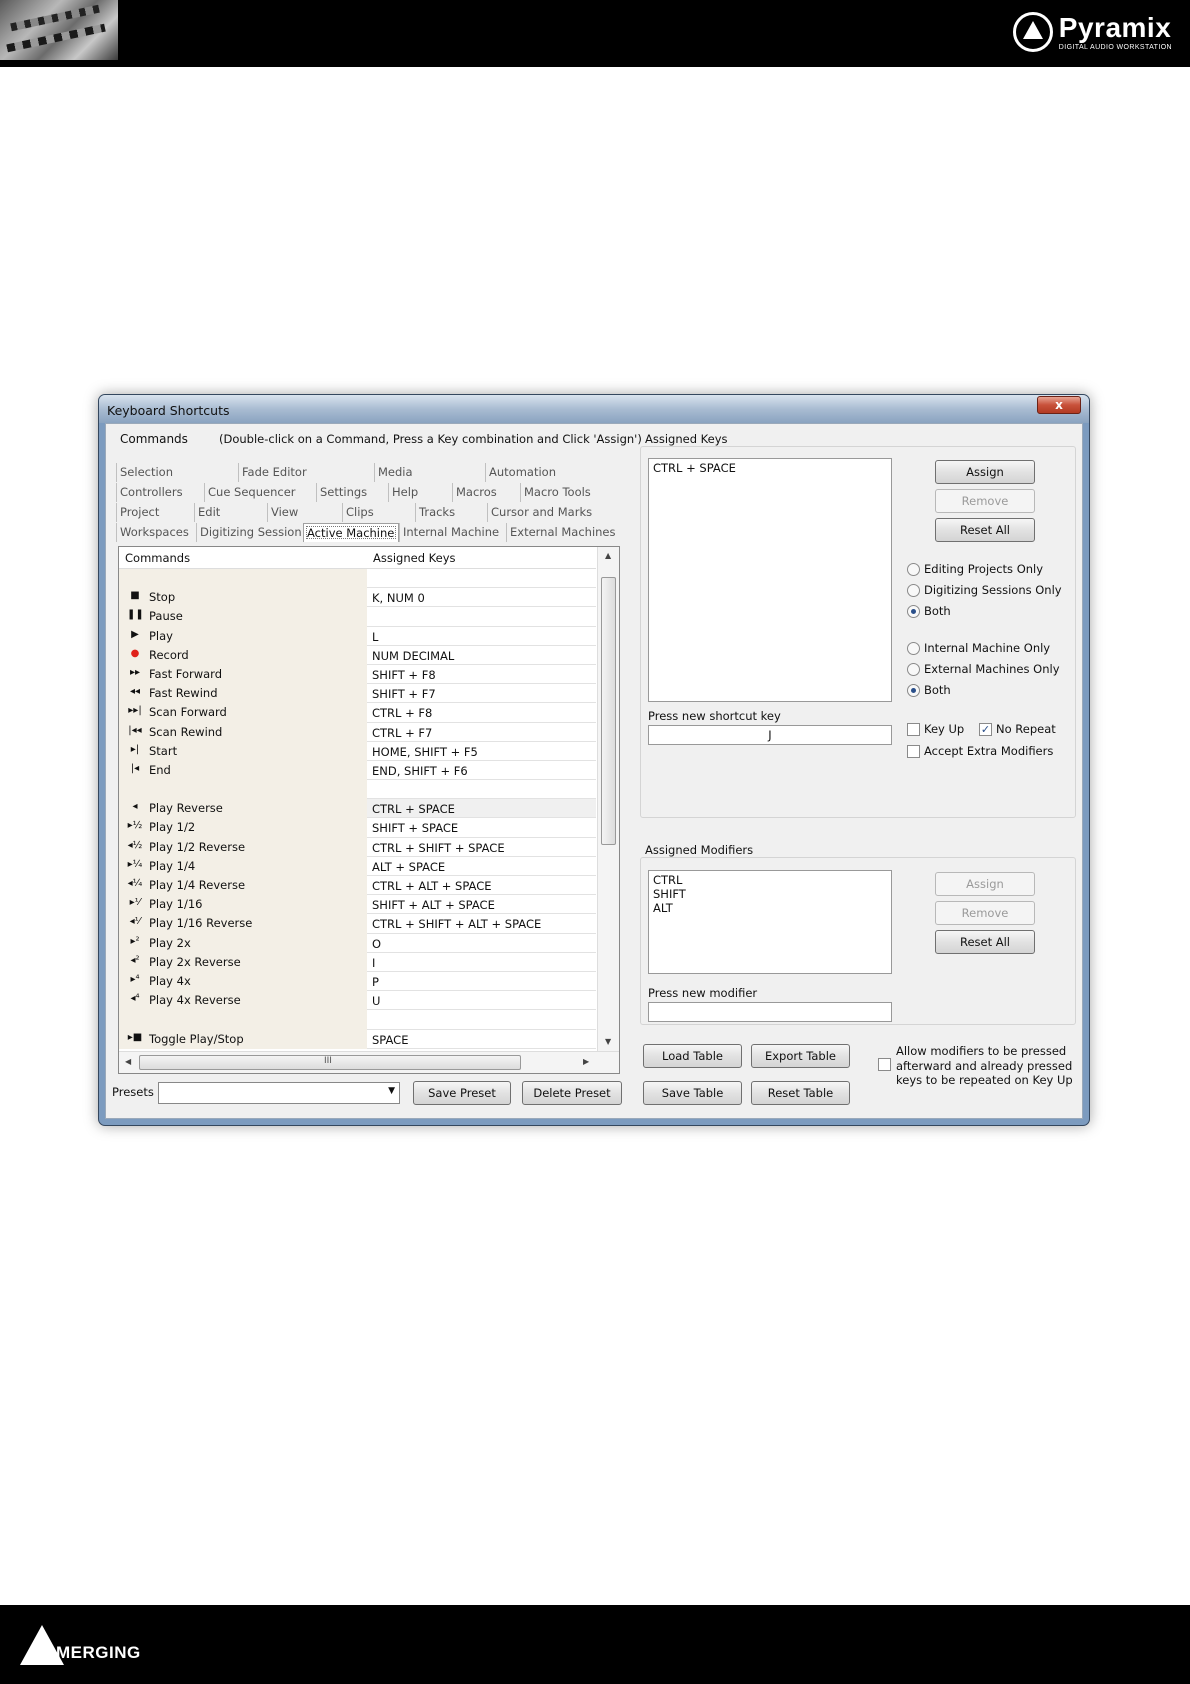  What do you see at coordinates (608, 1041) in the screenshot?
I see `scroll-down-arrow-icon: ▼` at bounding box center [608, 1041].